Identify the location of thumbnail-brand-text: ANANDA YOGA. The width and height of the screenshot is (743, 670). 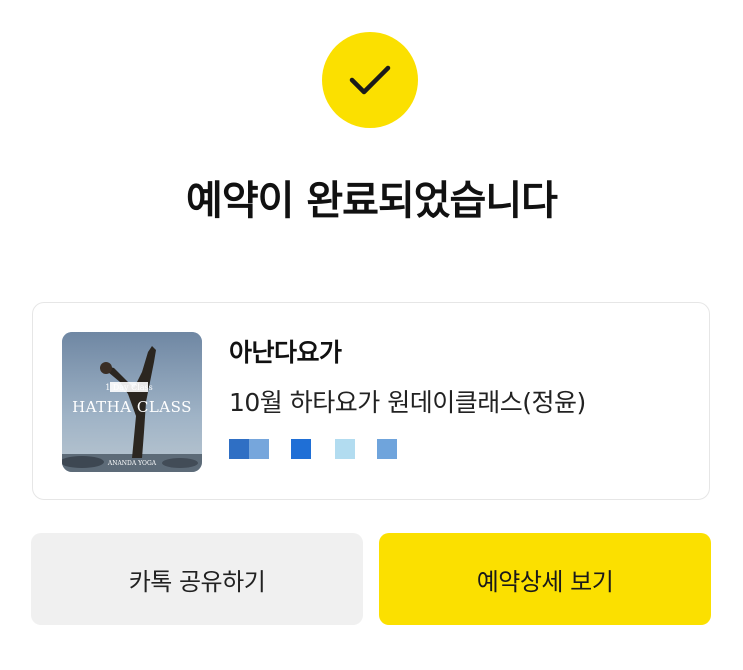
(132, 463).